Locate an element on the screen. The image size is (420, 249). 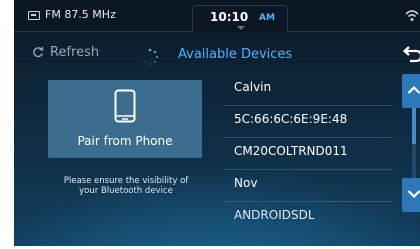
clock-dropdown-icon is located at coordinates (241, 28).